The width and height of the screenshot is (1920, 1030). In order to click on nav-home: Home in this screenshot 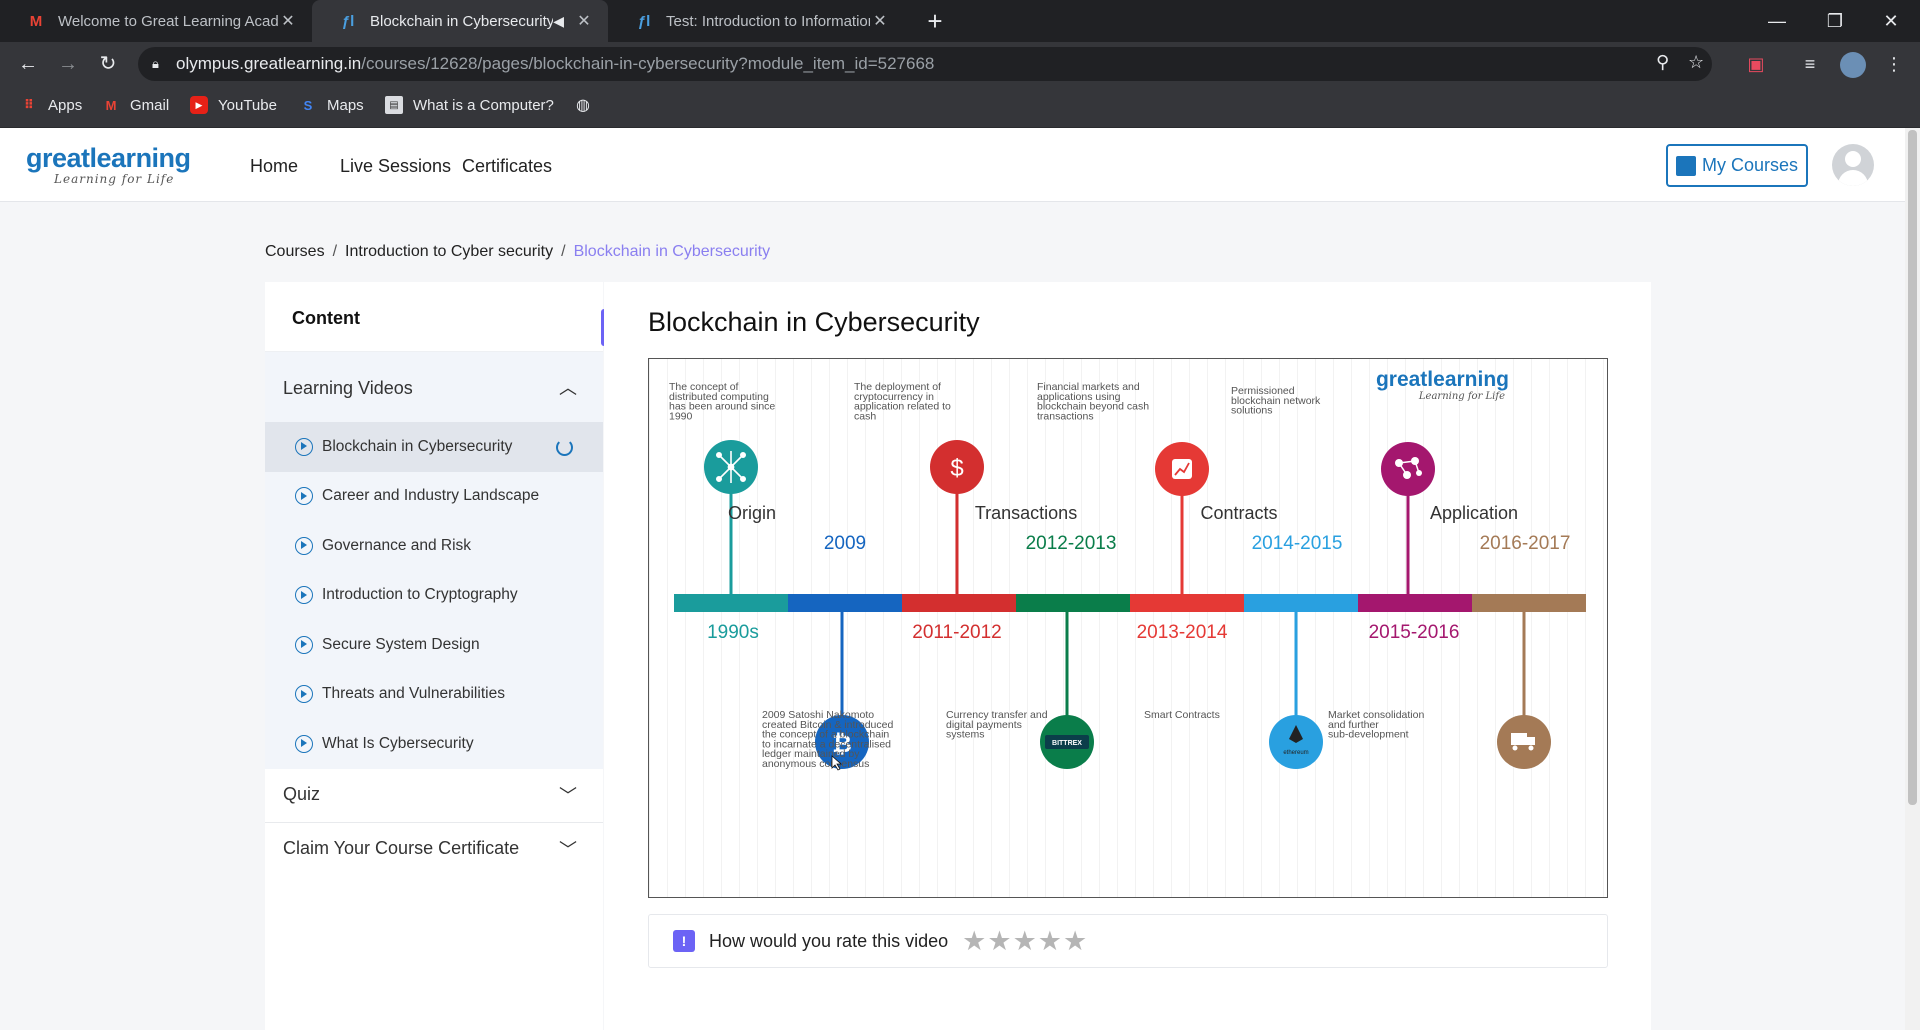, I will do `click(274, 166)`.